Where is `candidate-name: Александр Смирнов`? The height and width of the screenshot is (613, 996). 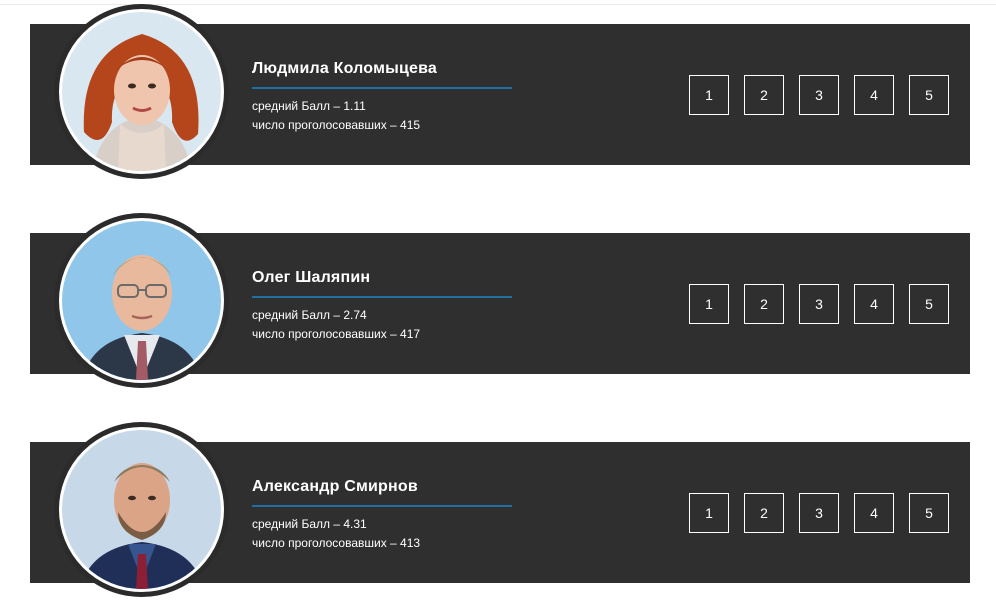 candidate-name: Александр Смирнов is located at coordinates (335, 486).